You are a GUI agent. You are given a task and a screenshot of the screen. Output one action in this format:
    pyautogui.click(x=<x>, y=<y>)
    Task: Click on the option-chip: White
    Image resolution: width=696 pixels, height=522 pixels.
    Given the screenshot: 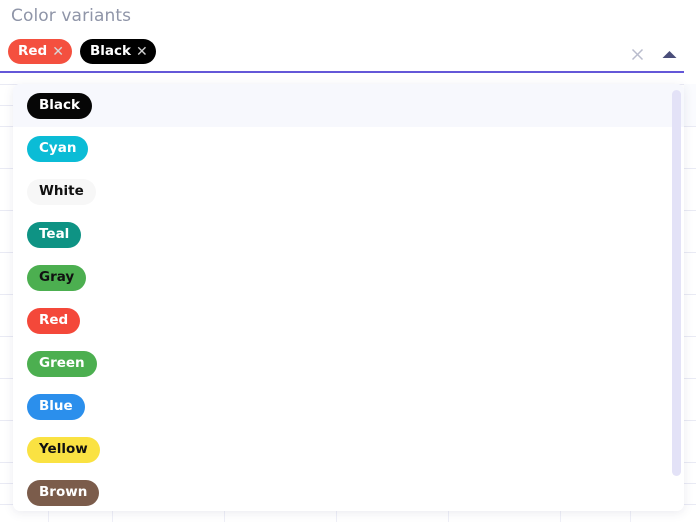 What is the action you would take?
    pyautogui.click(x=61, y=191)
    